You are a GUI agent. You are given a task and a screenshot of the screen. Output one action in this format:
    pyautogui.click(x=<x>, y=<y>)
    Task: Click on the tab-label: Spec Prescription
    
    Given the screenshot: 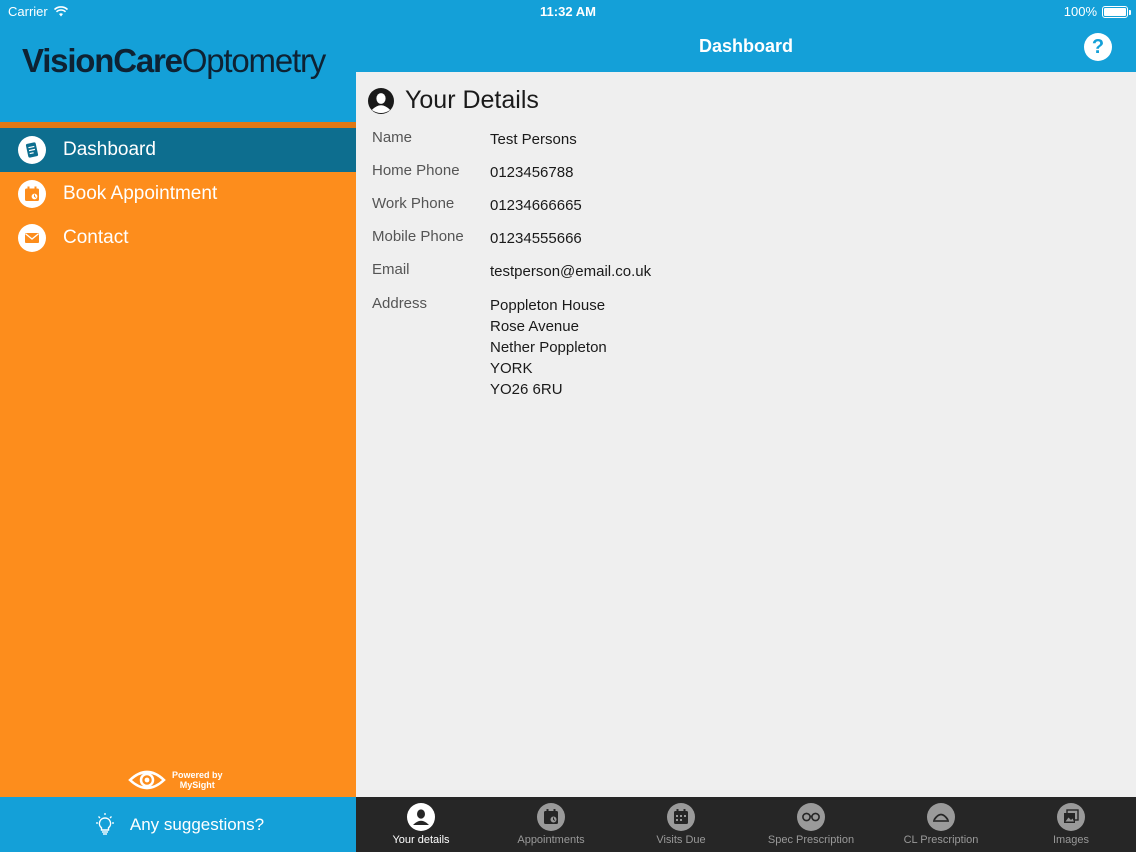 What is the action you would take?
    pyautogui.click(x=811, y=840)
    